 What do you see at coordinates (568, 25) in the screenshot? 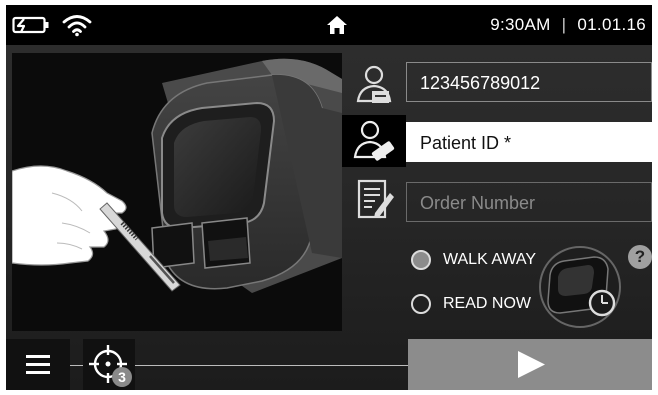
I see `date-time-display: 9:30AM | 01.01.16` at bounding box center [568, 25].